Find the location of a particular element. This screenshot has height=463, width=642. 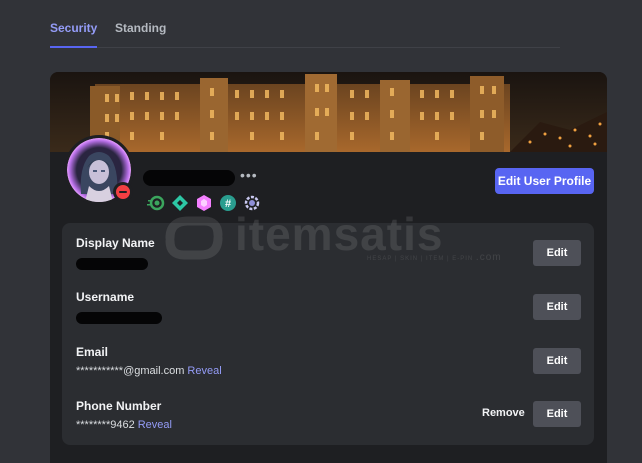

tab-standing: Standing is located at coordinates (140, 28).